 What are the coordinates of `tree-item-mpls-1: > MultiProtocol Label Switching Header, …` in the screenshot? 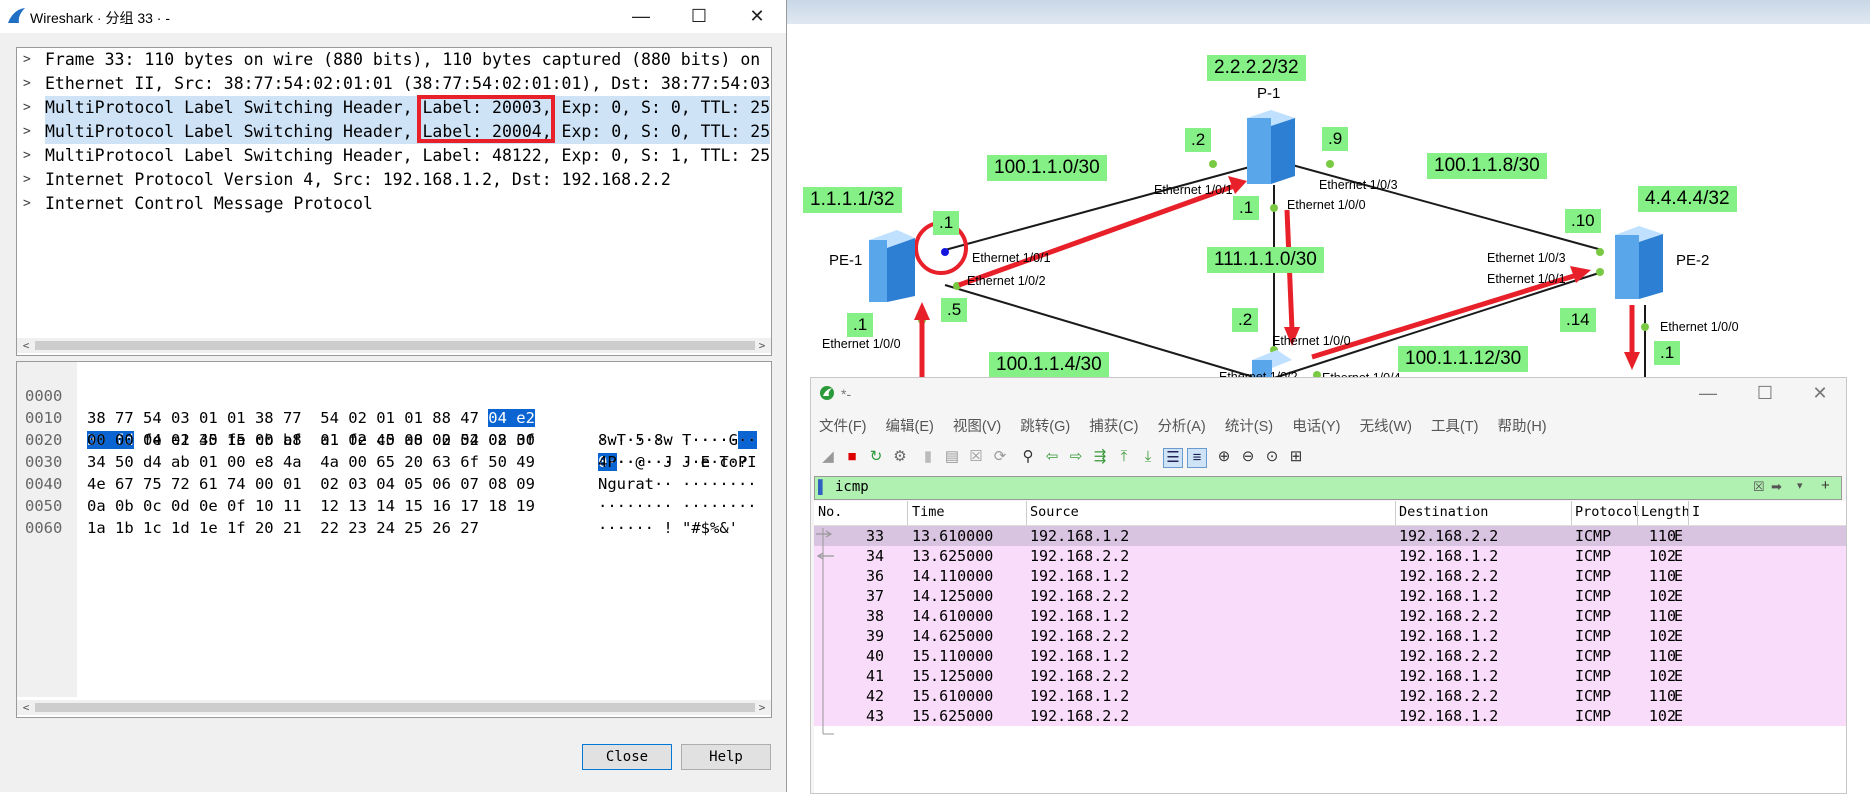 It's located at (394, 108).